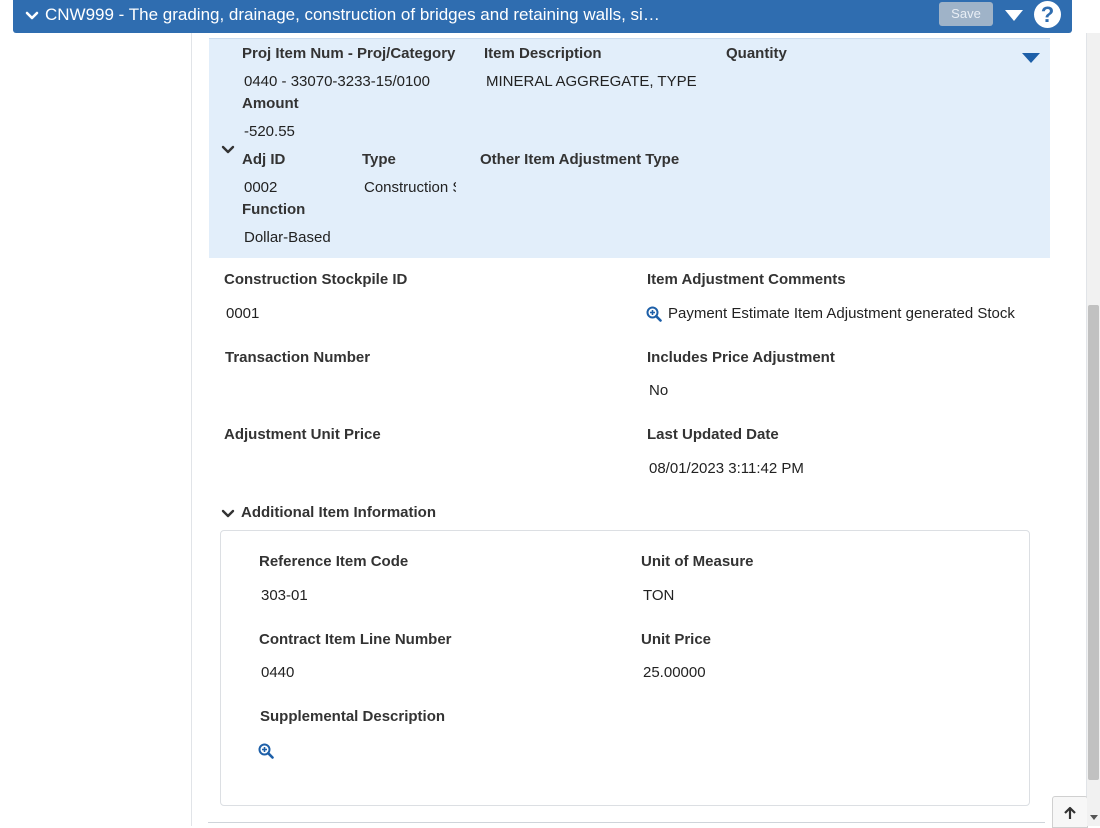 This screenshot has height=828, width=1100. What do you see at coordinates (543, 53) in the screenshot?
I see `item-description-label: Item Description` at bounding box center [543, 53].